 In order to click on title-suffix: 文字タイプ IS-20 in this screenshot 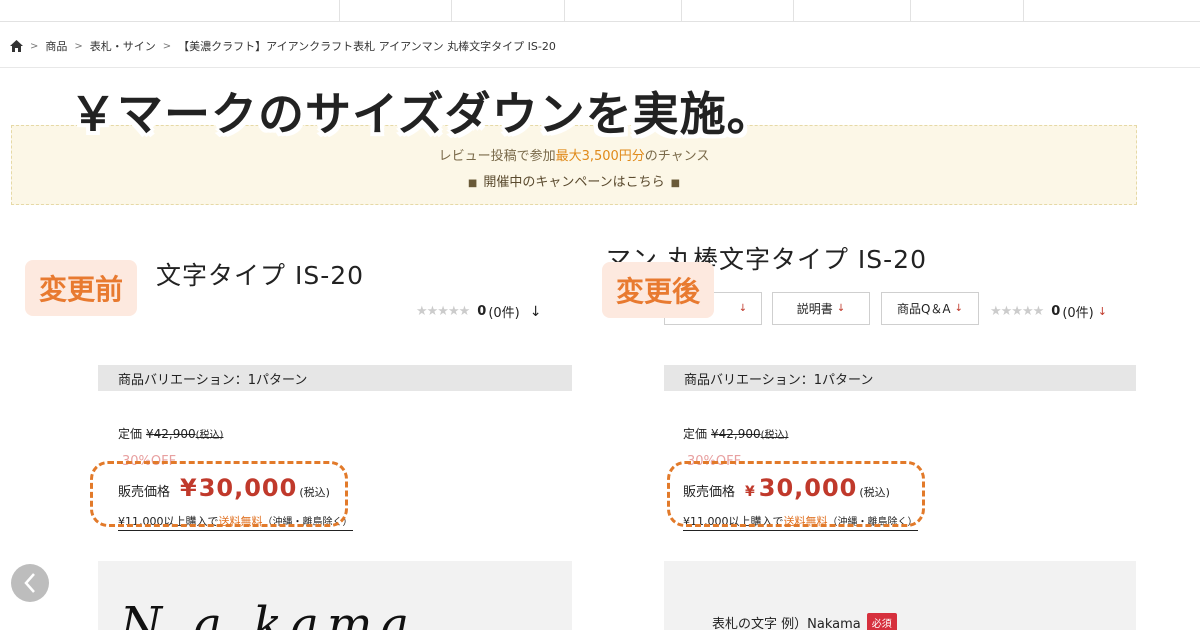, I will do `click(260, 275)`.